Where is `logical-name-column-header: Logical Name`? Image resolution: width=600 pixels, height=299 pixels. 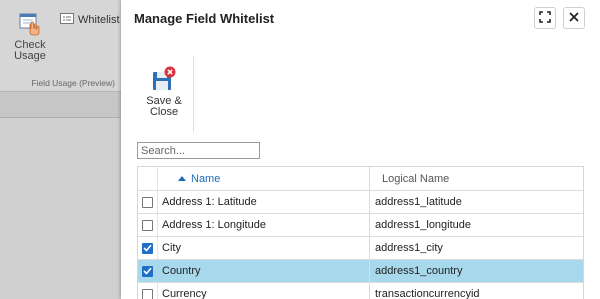 logical-name-column-header: Logical Name is located at coordinates (476, 178).